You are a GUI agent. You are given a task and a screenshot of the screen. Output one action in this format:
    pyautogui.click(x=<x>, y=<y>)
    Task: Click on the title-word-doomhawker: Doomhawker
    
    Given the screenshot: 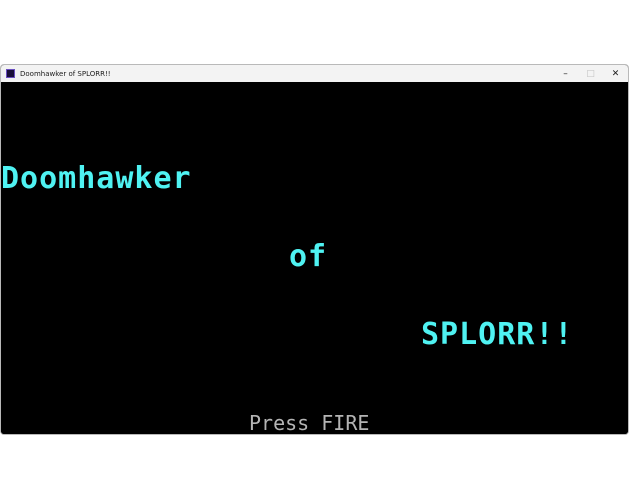 What is the action you would take?
    pyautogui.click(x=96, y=178)
    